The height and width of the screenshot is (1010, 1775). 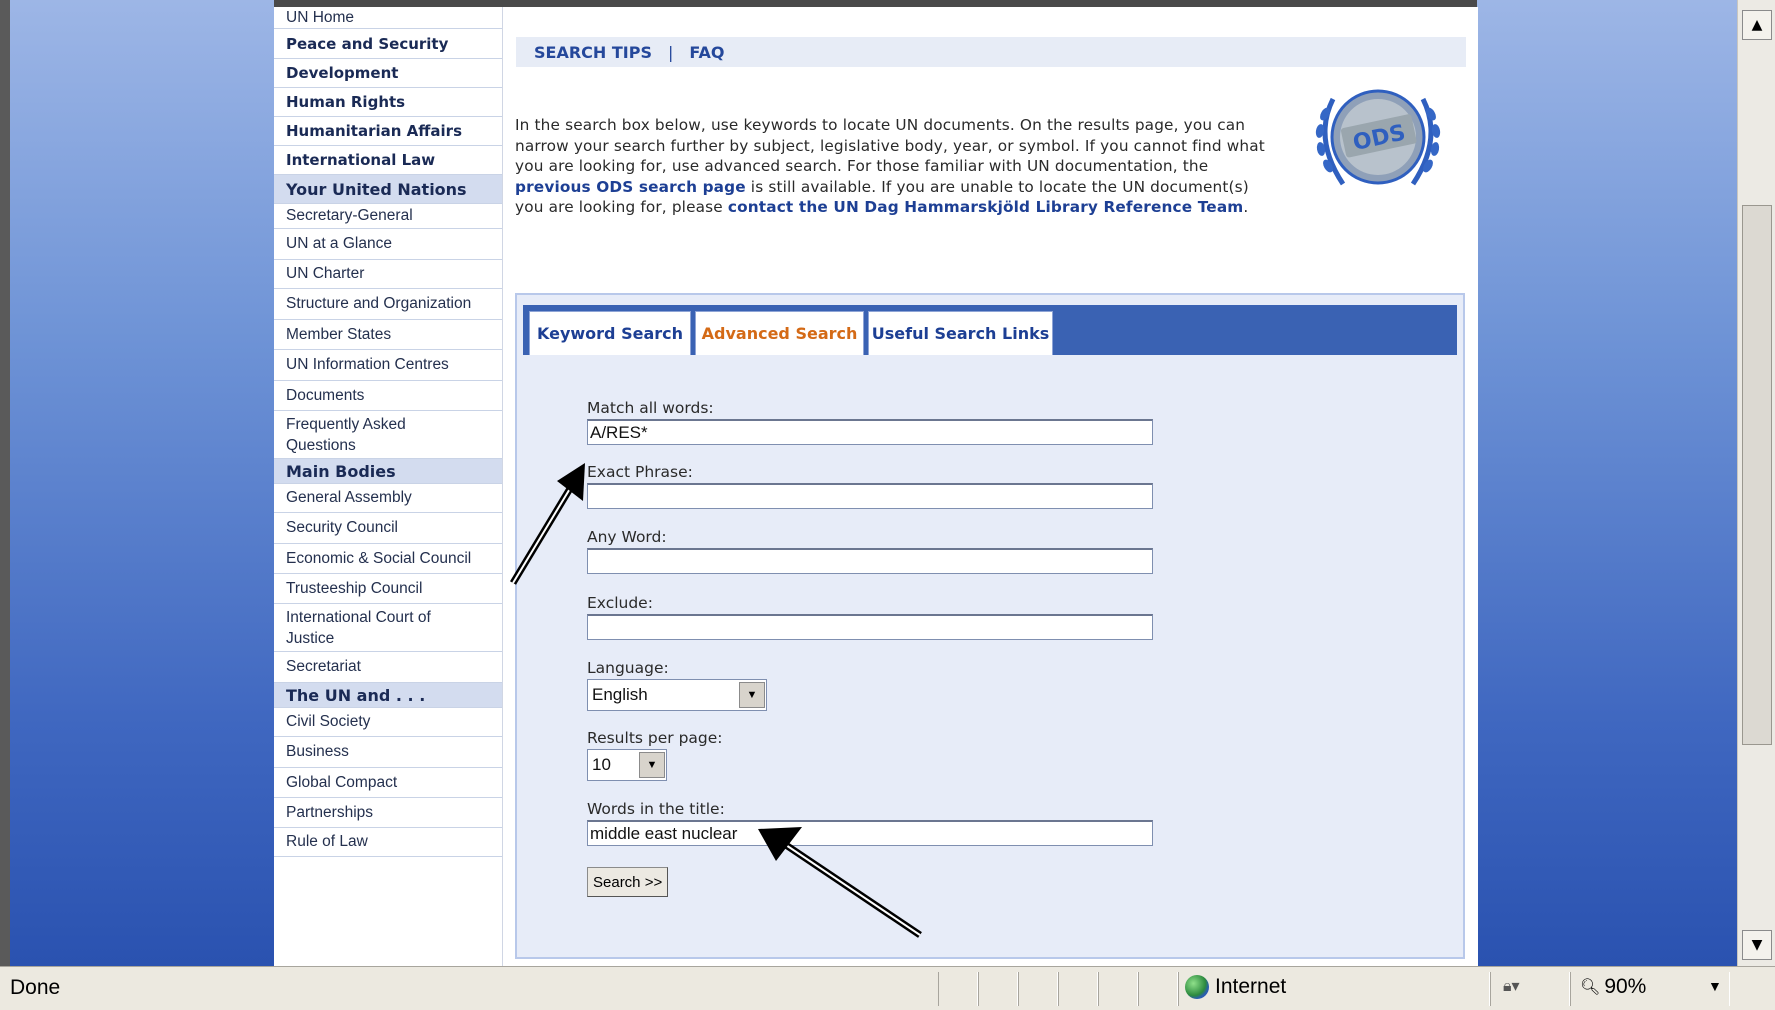 What do you see at coordinates (870, 627) in the screenshot?
I see `exclude-input` at bounding box center [870, 627].